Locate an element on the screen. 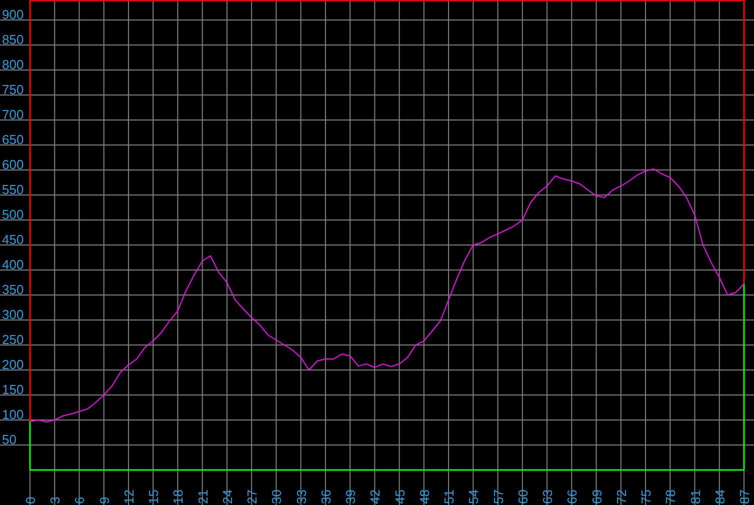 Image resolution: width=754 pixels, height=505 pixels. x-tick-label: 39 is located at coordinates (350, 497).